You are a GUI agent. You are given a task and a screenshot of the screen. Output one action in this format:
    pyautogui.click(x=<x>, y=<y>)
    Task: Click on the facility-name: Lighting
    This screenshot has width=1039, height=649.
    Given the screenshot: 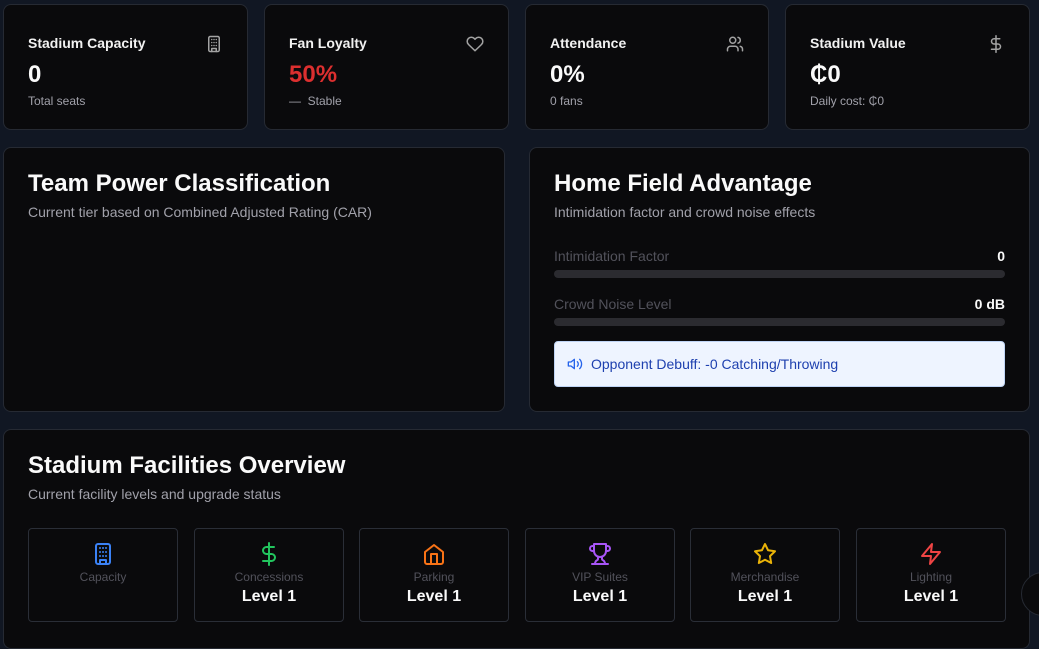 What is the action you would take?
    pyautogui.click(x=931, y=577)
    